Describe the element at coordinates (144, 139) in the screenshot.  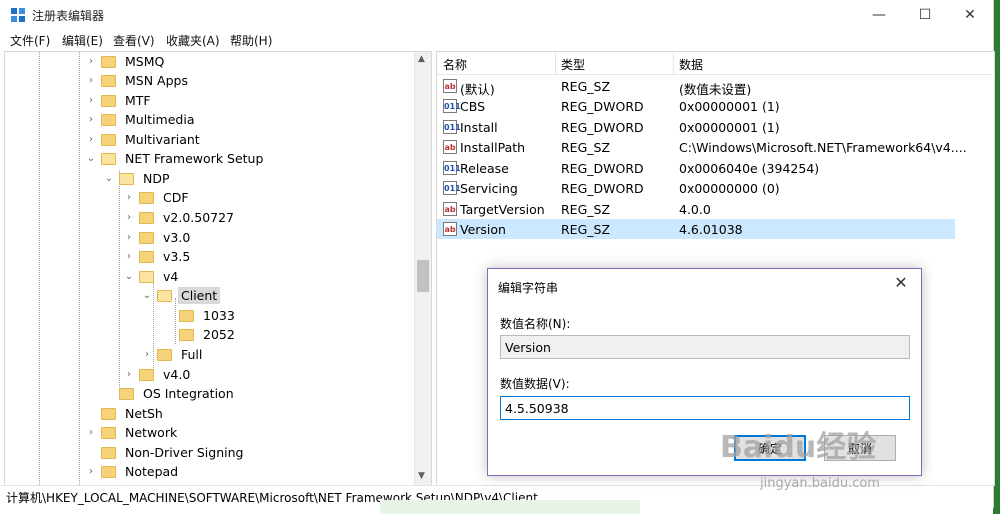
I see `tree-item-multivariant: › Multivariant` at that location.